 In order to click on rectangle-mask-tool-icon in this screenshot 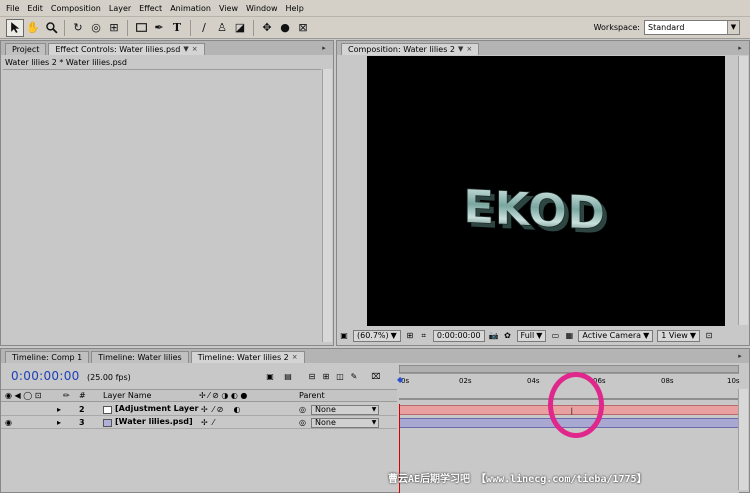, I will do `click(141, 28)`.